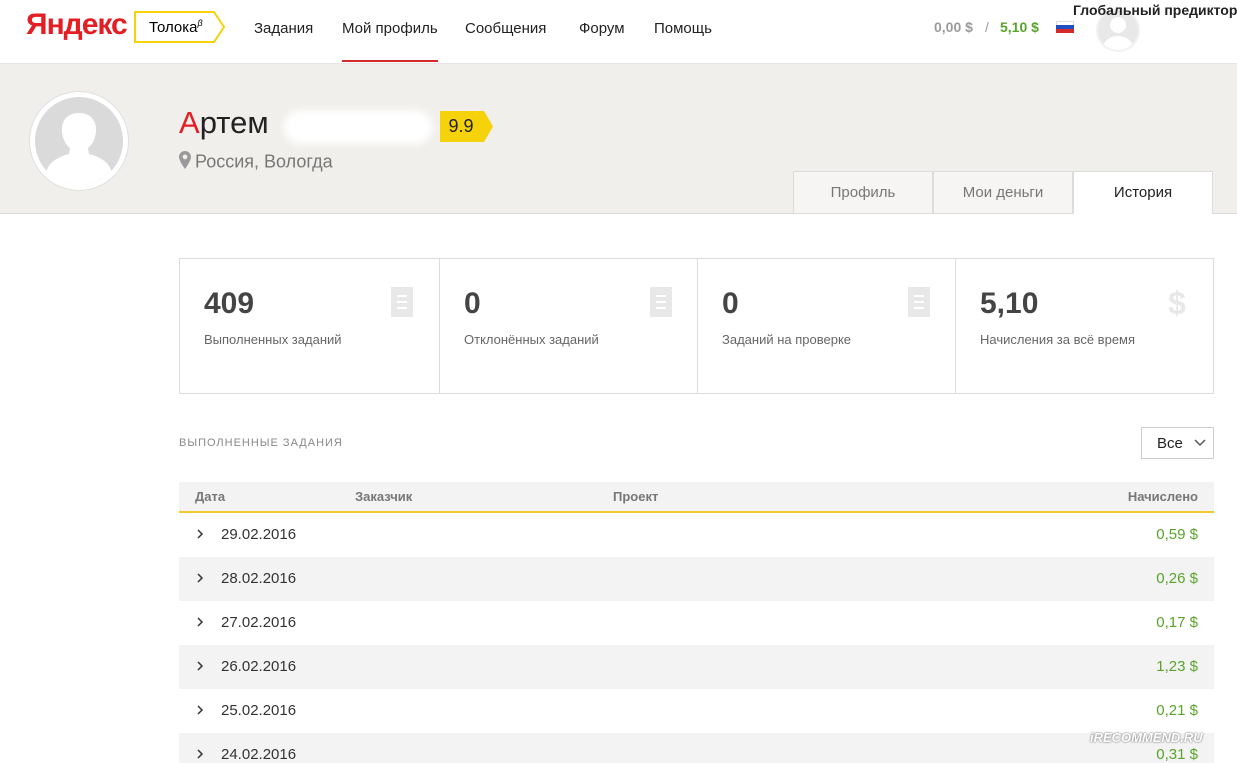  What do you see at coordinates (259, 534) in the screenshot?
I see `row-date: 29.02.2016` at bounding box center [259, 534].